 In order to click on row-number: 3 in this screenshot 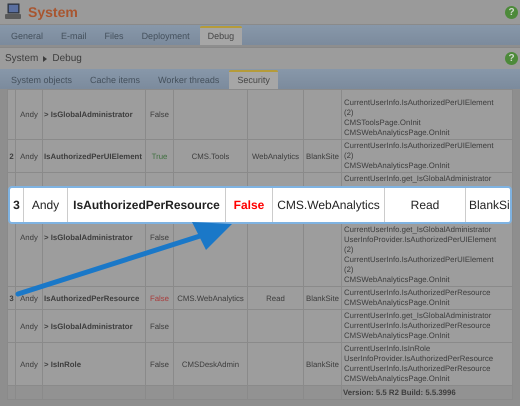, I will do `click(17, 205)`.